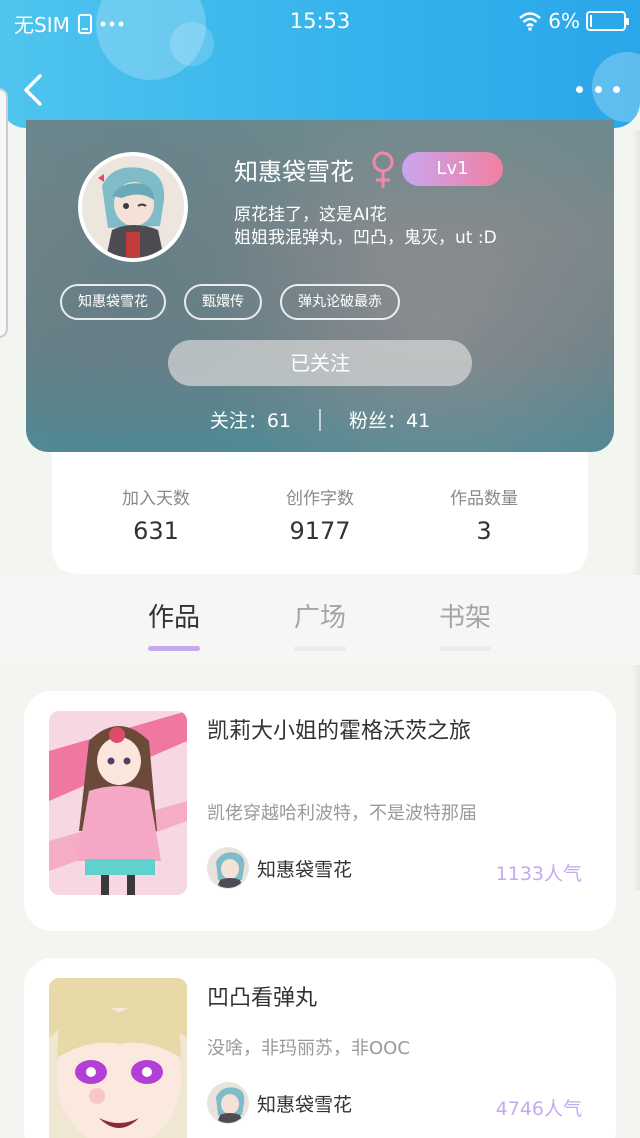 This screenshot has width=640, height=1138. Describe the element at coordinates (365, 238) in the screenshot. I see `bio-line: 姐姐我混弹丸，凹凸，鬼灭，ut :D` at that location.